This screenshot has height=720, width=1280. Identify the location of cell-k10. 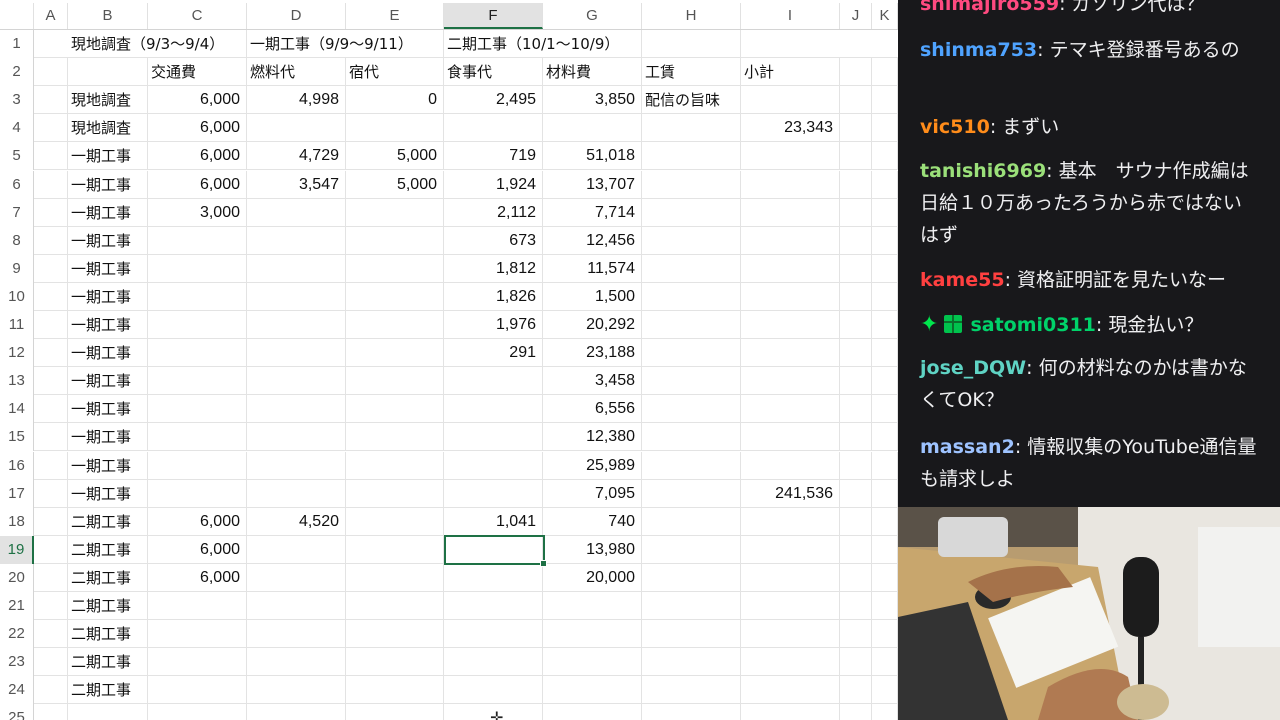
(885, 296).